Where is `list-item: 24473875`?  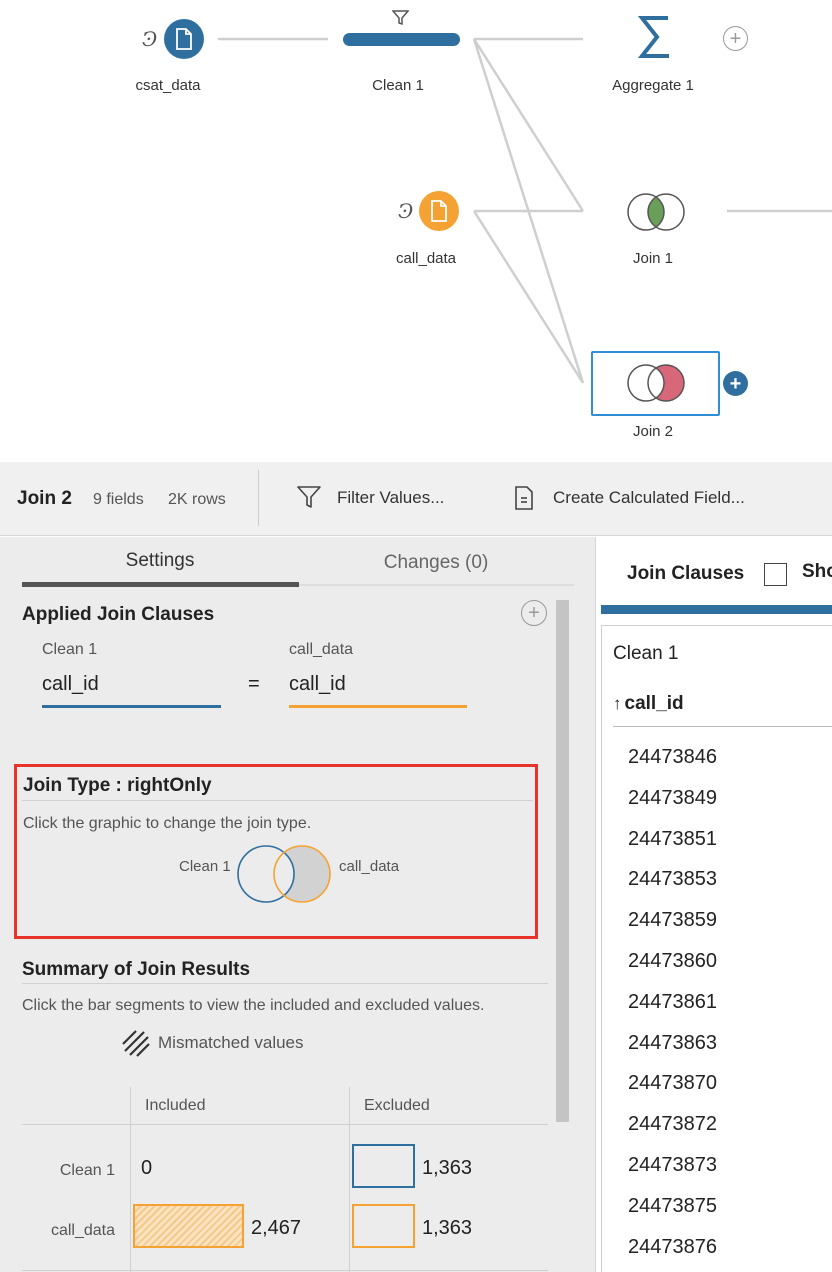 list-item: 24473875 is located at coordinates (672, 1215).